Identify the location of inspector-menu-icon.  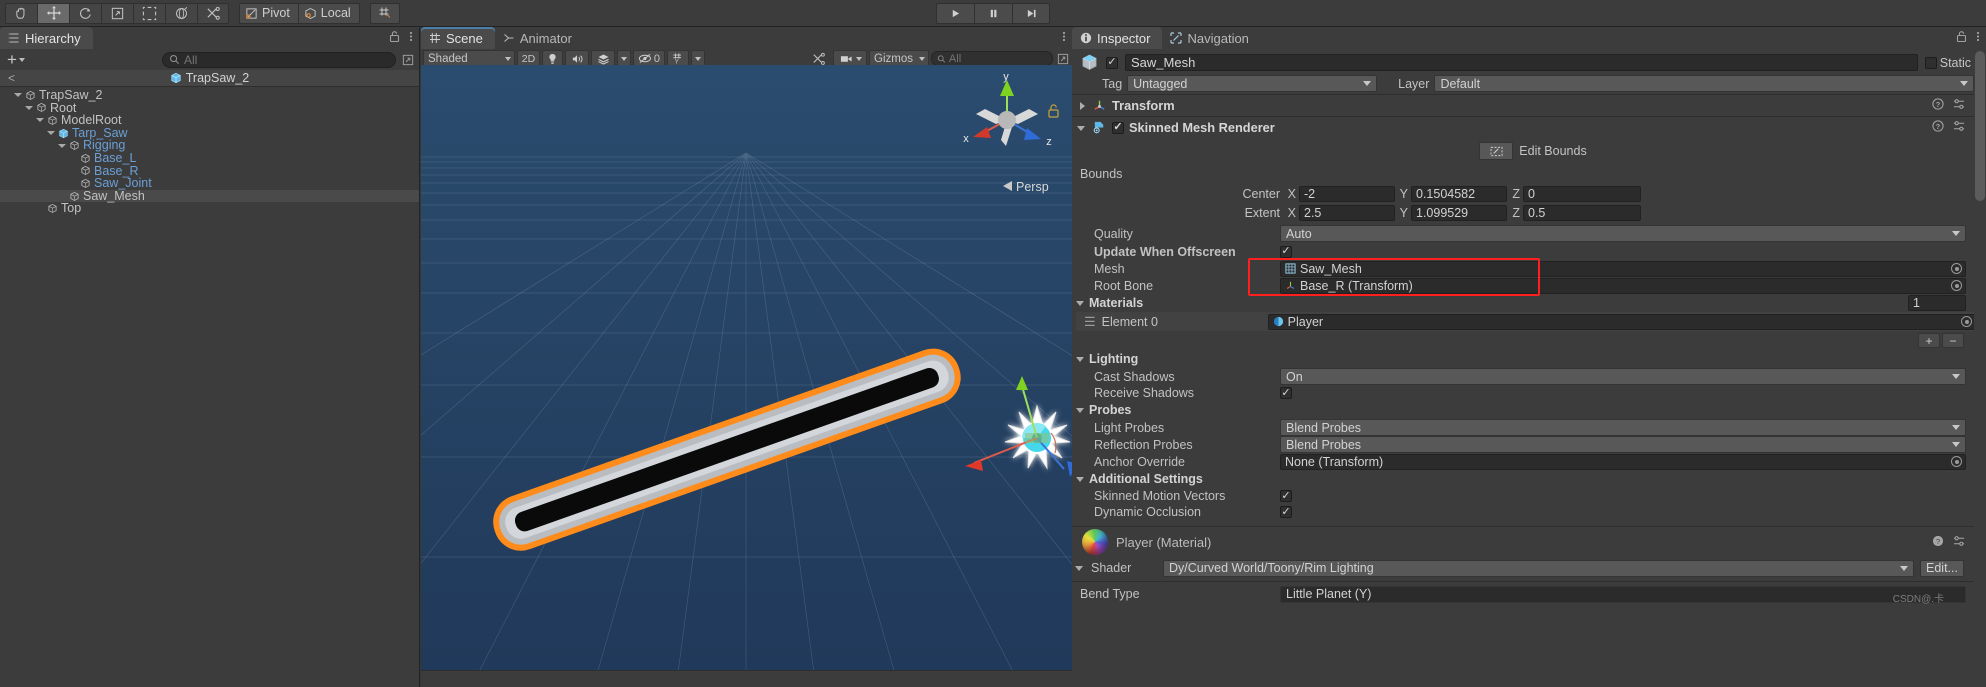
(1978, 38).